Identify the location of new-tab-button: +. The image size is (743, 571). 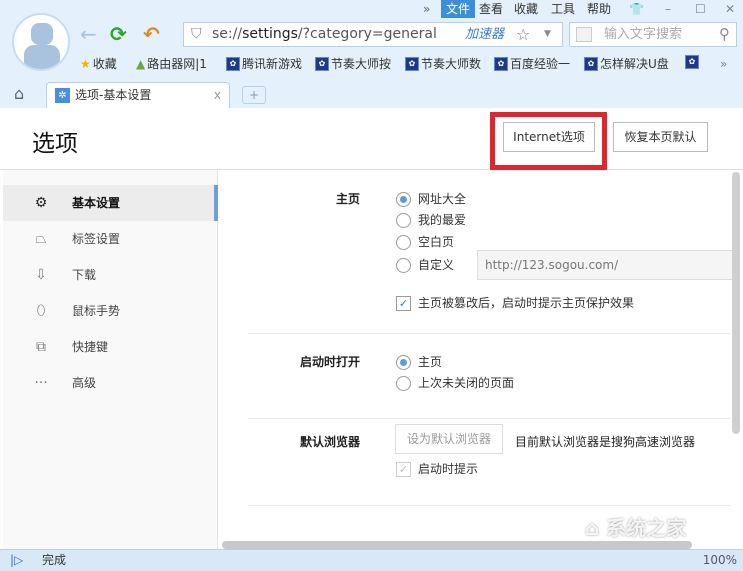
(254, 95).